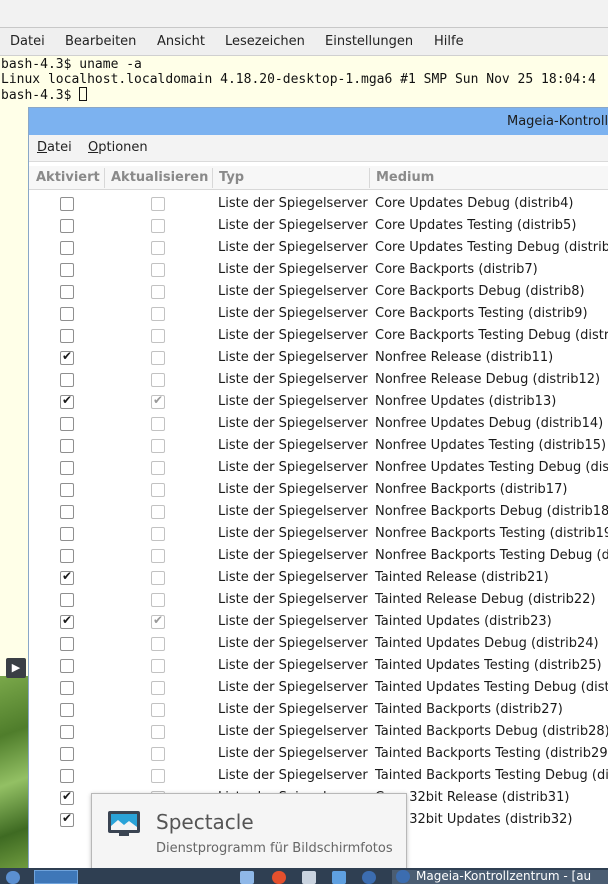 This screenshot has width=608, height=884. Describe the element at coordinates (339, 877) in the screenshot. I see `folder-icon` at that location.